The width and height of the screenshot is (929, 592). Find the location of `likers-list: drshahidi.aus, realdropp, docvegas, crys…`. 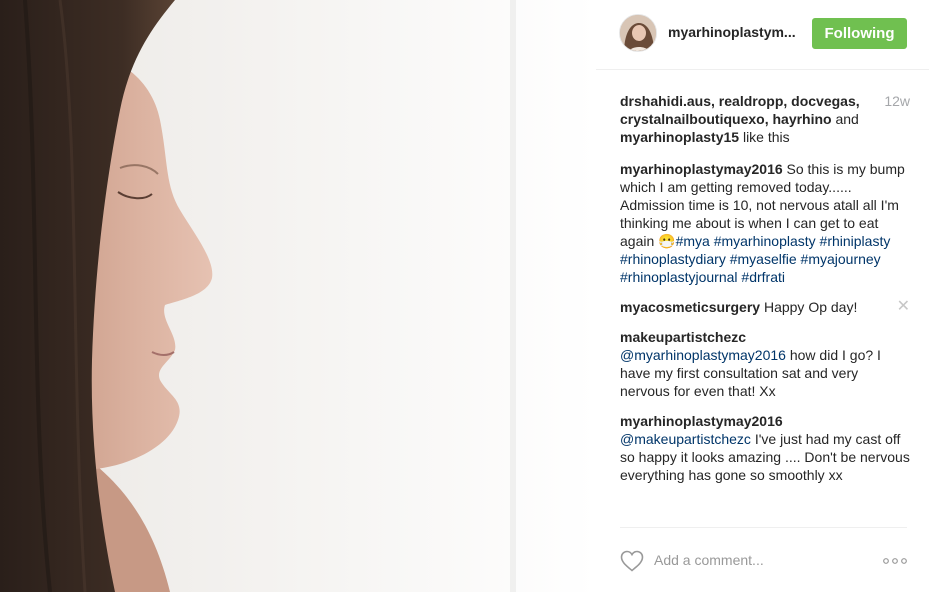

likers-list: drshahidi.aus, realdropp, docvegas, crys… is located at coordinates (740, 110).